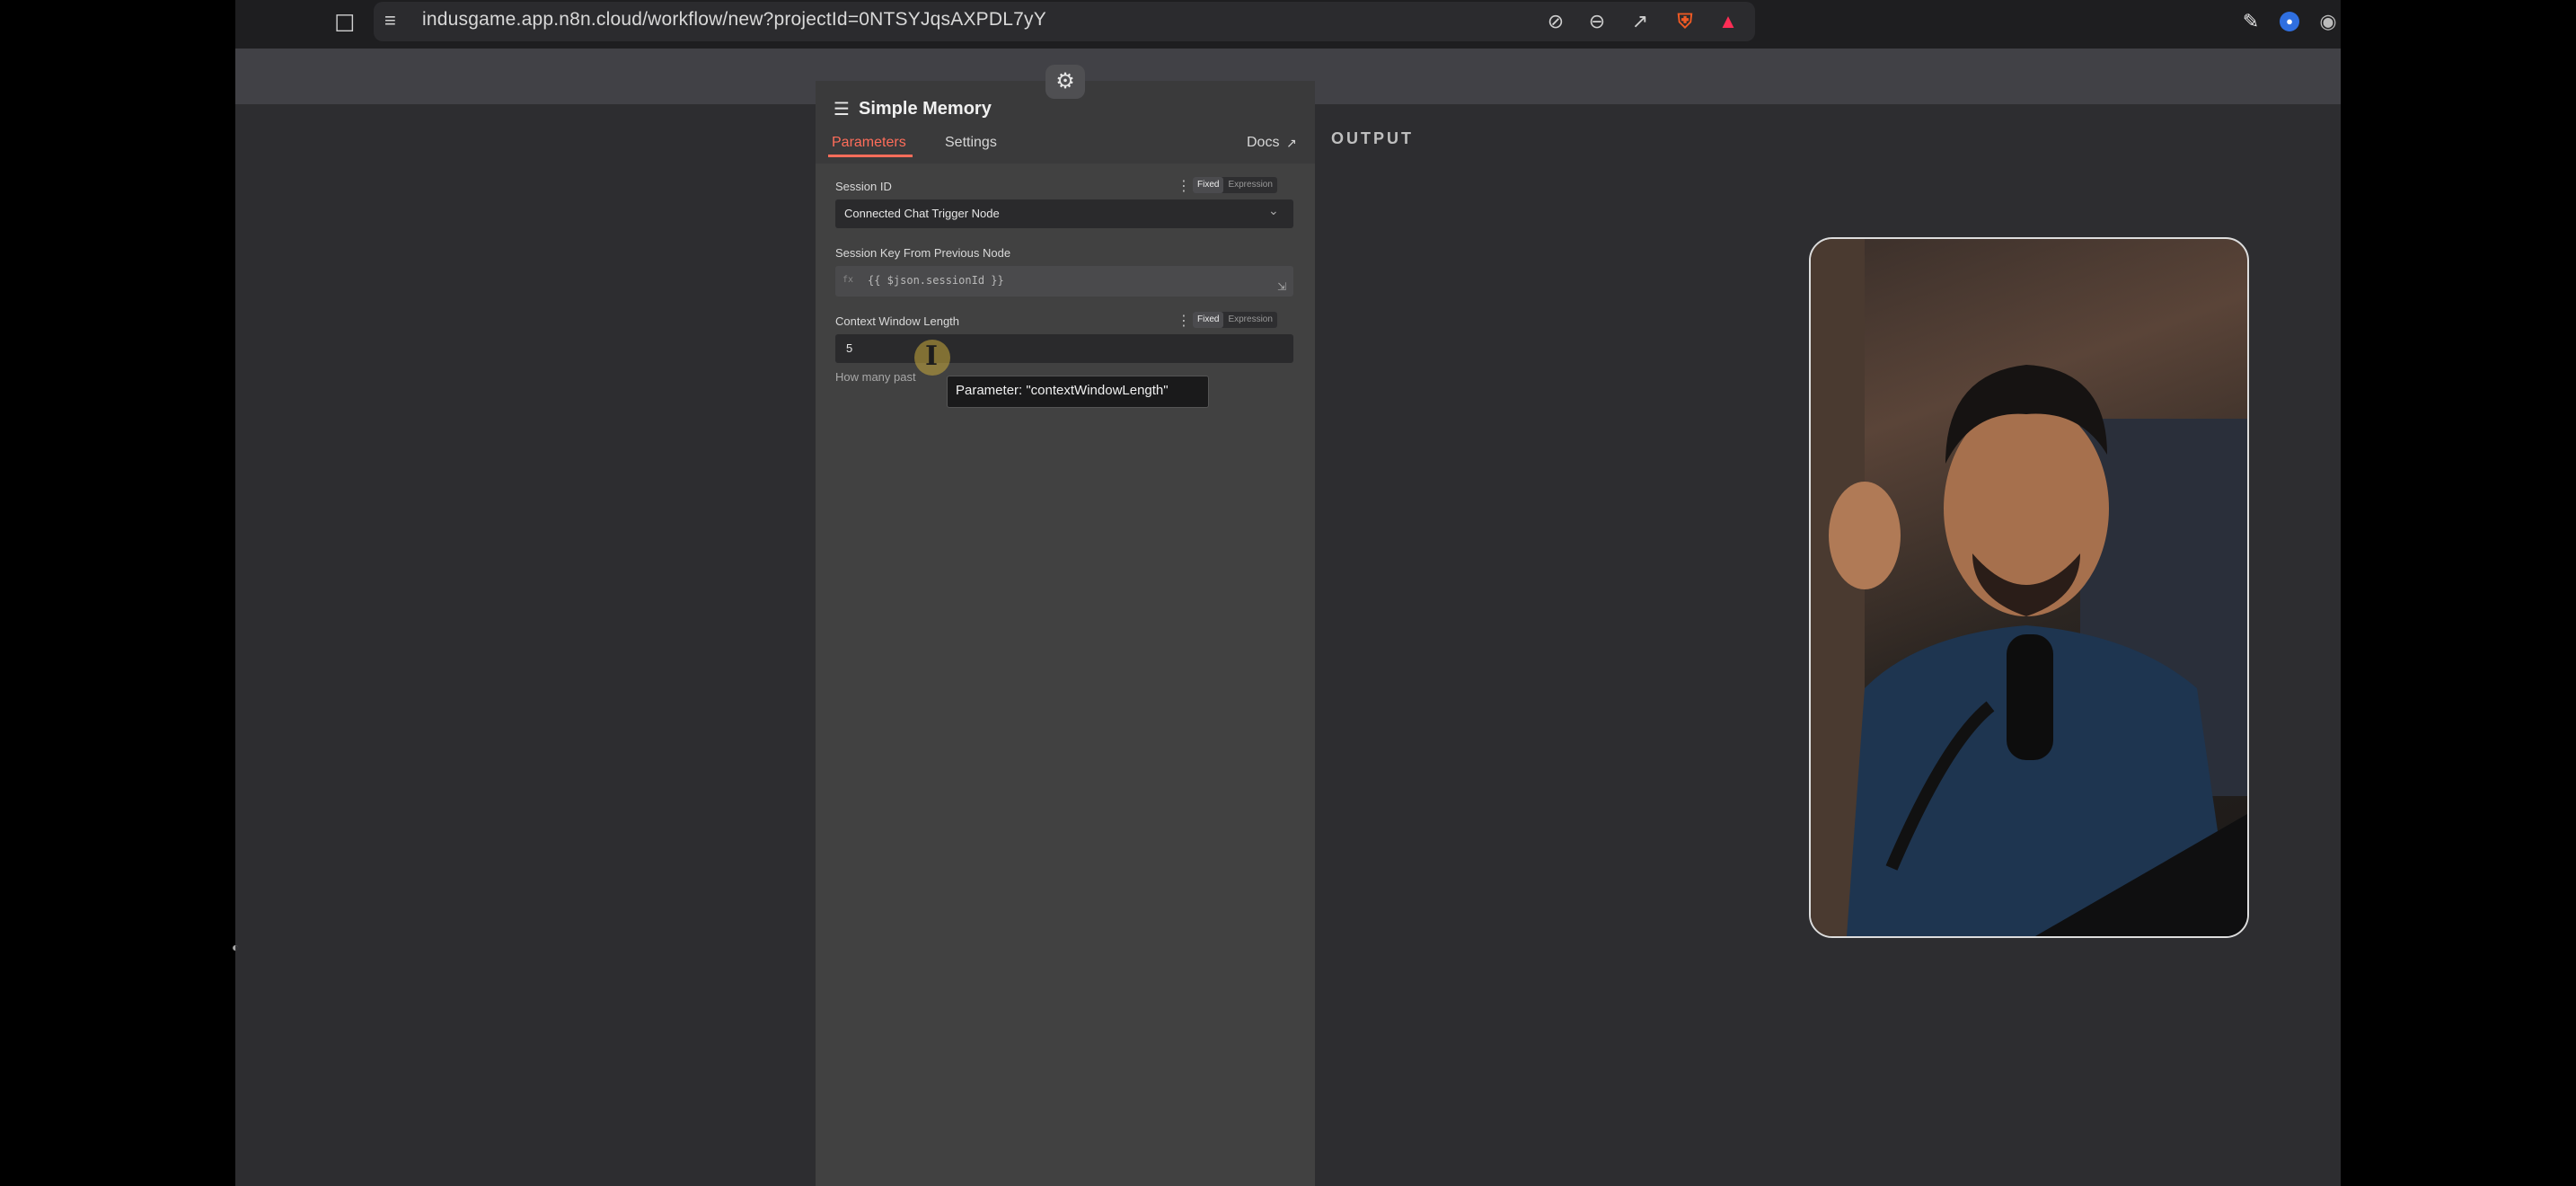 The width and height of the screenshot is (2576, 1186). I want to click on tooltip-text: Parameter: "contextWindowLength", so click(1062, 390).